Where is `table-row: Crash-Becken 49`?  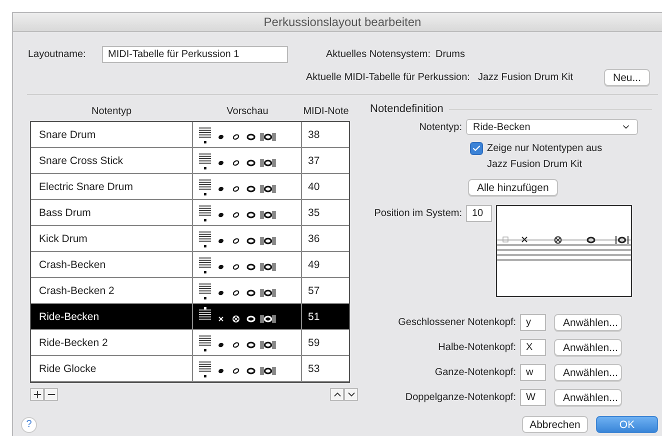
table-row: Crash-Becken 49 is located at coordinates (190, 265).